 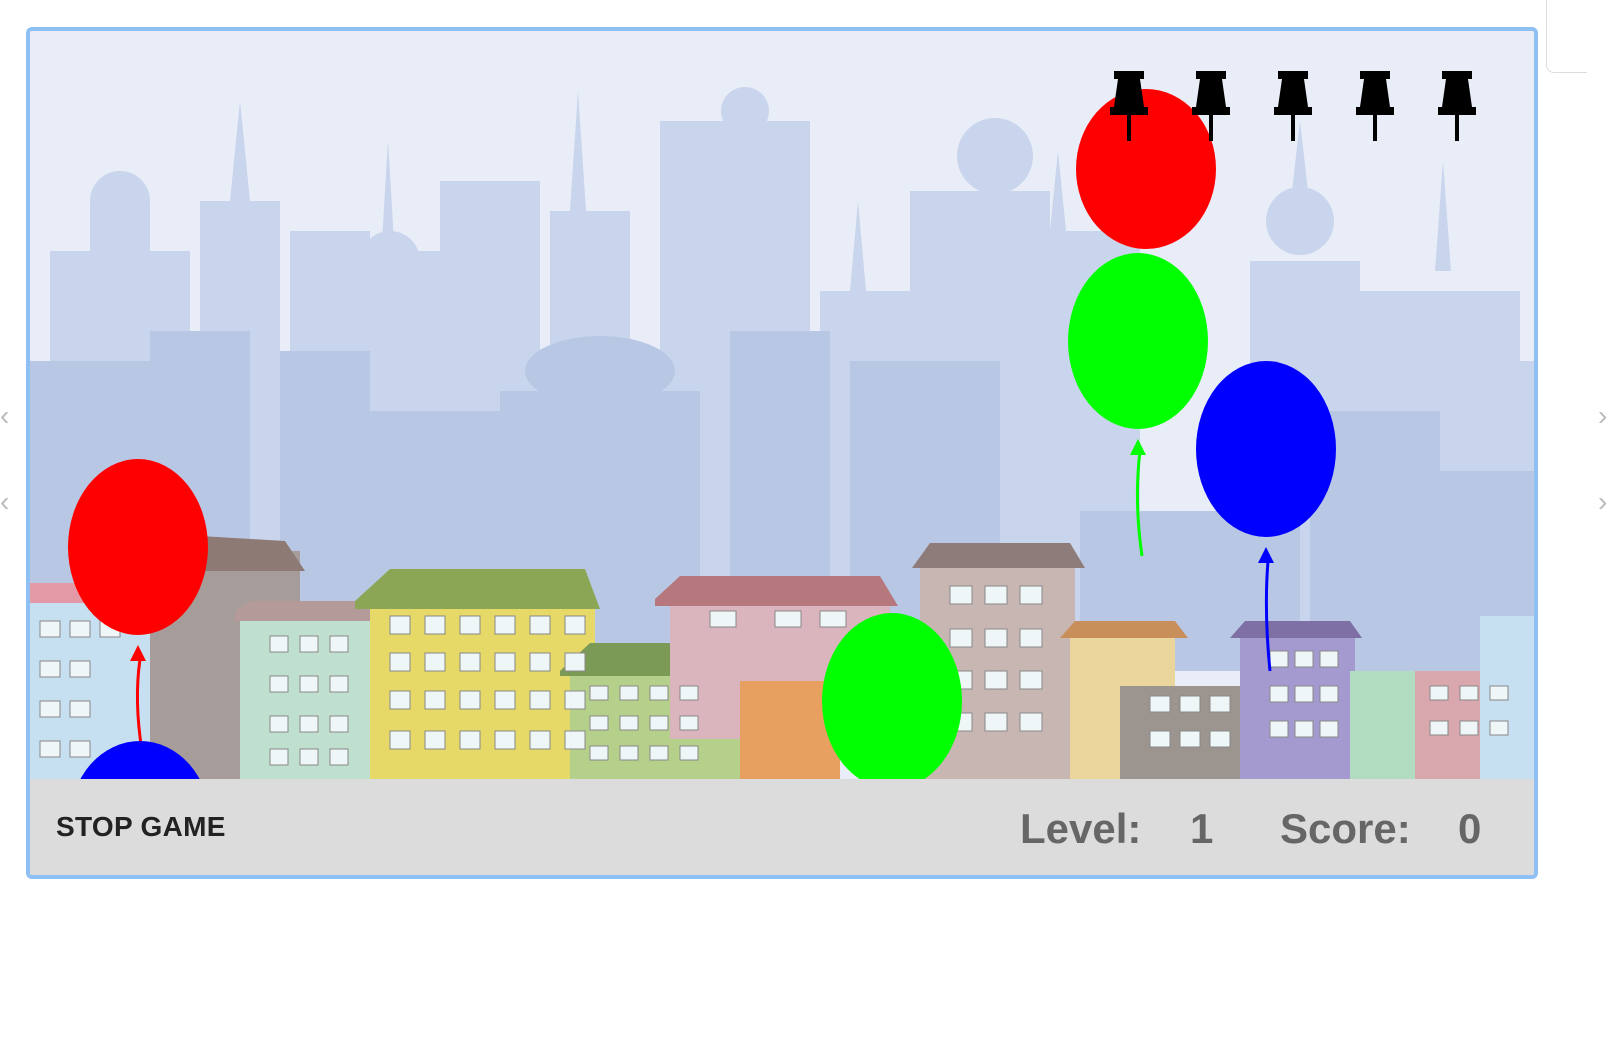 I want to click on score-value: 0, so click(x=1470, y=828).